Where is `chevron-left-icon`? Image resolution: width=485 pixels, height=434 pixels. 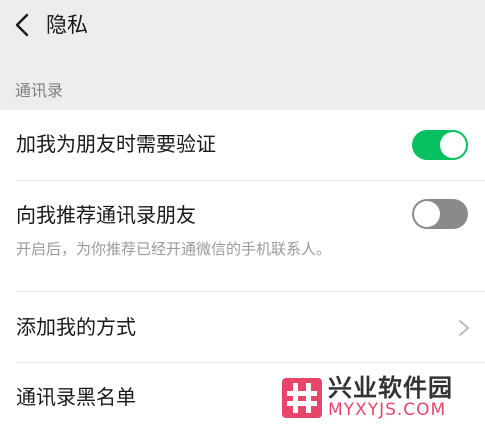
chevron-left-icon is located at coordinates (22, 25).